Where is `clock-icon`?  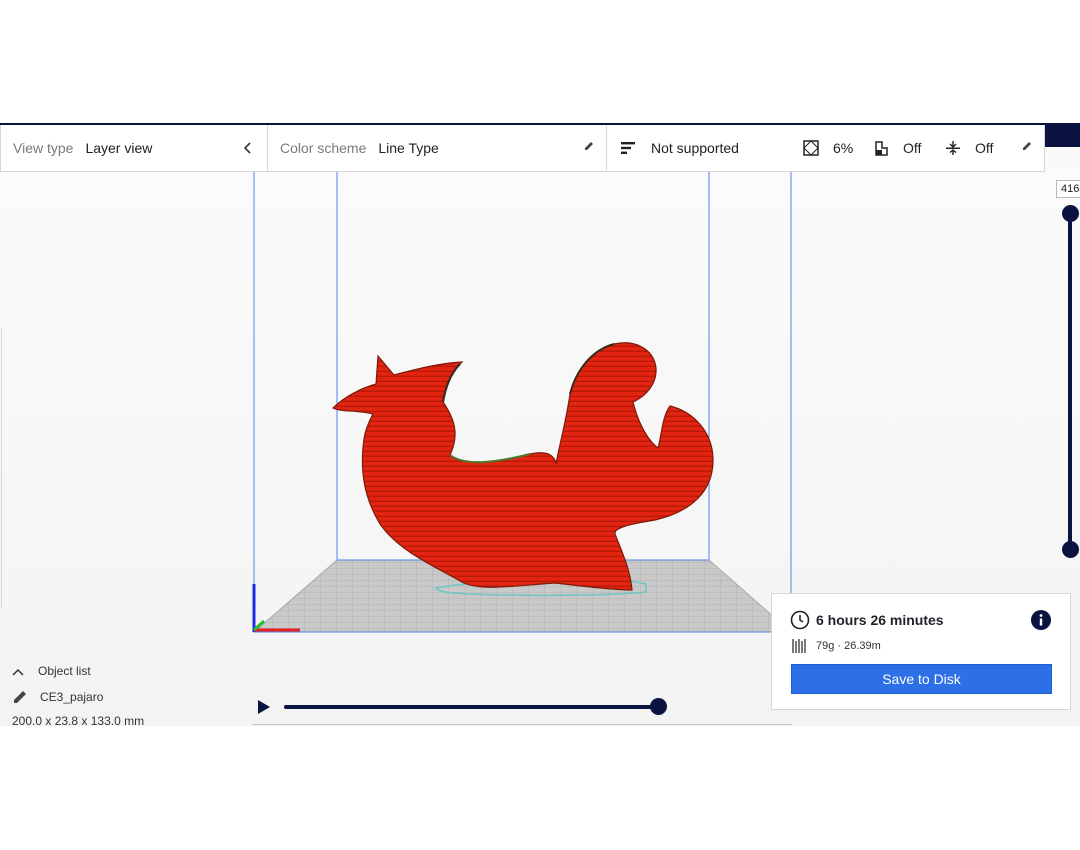
clock-icon is located at coordinates (803, 620).